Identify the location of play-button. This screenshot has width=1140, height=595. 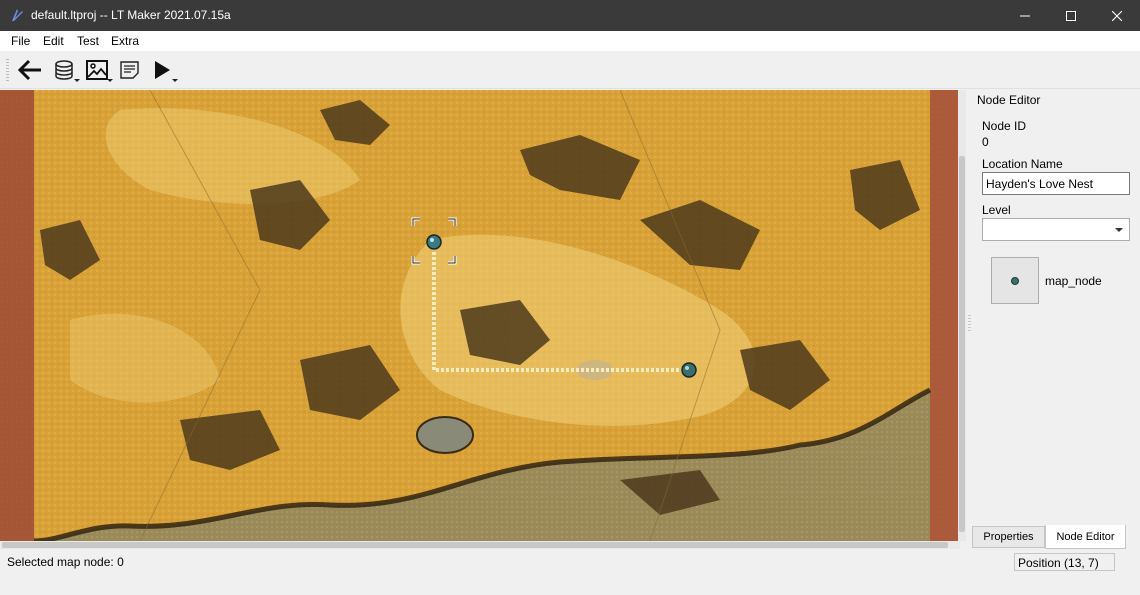
(163, 70).